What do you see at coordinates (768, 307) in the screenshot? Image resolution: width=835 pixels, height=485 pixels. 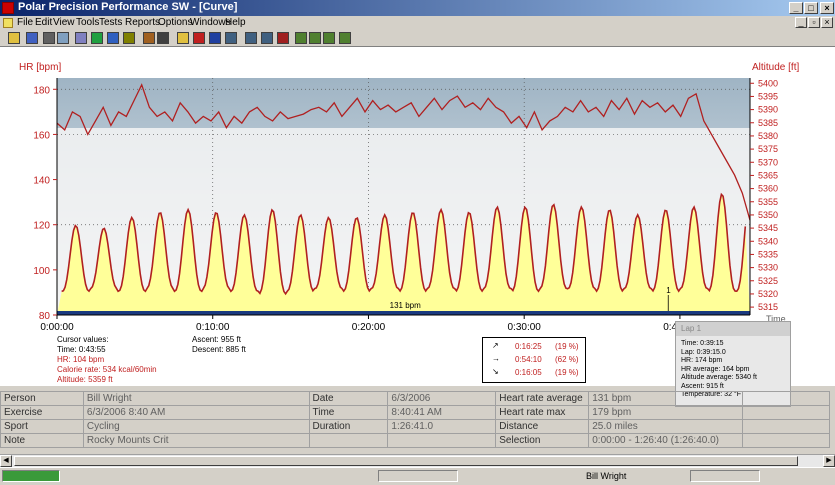 I see `alt-tick-label: 5315` at bounding box center [768, 307].